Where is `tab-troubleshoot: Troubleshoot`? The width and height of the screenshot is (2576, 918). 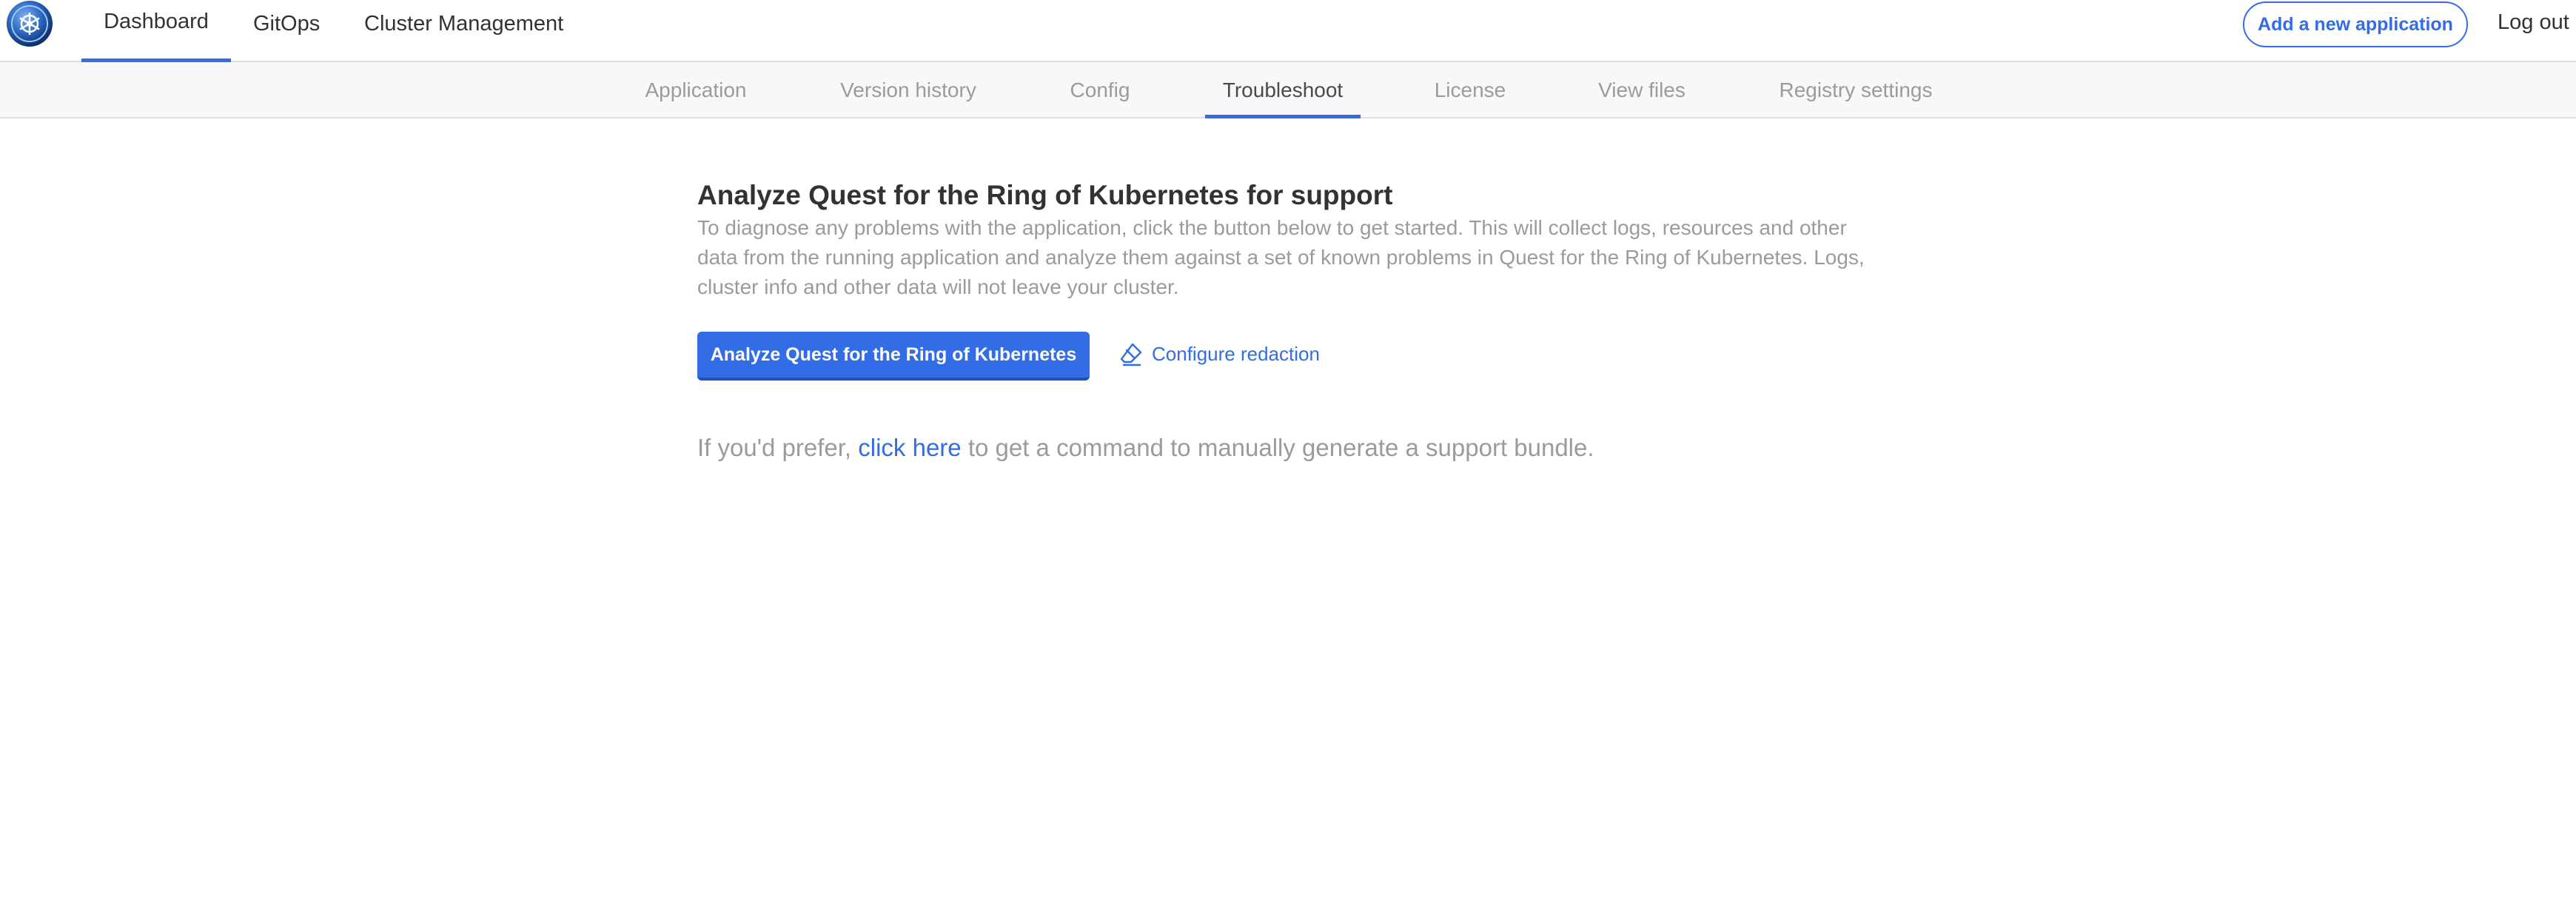
tab-troubleshoot: Troubleshoot is located at coordinates (1283, 90).